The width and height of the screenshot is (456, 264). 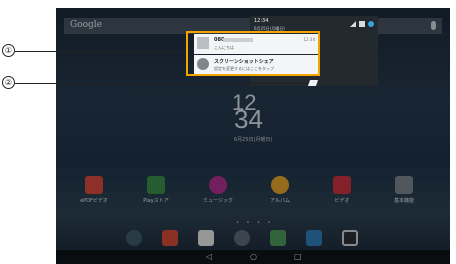 I want to click on callout-2: ②, so click(x=8, y=82).